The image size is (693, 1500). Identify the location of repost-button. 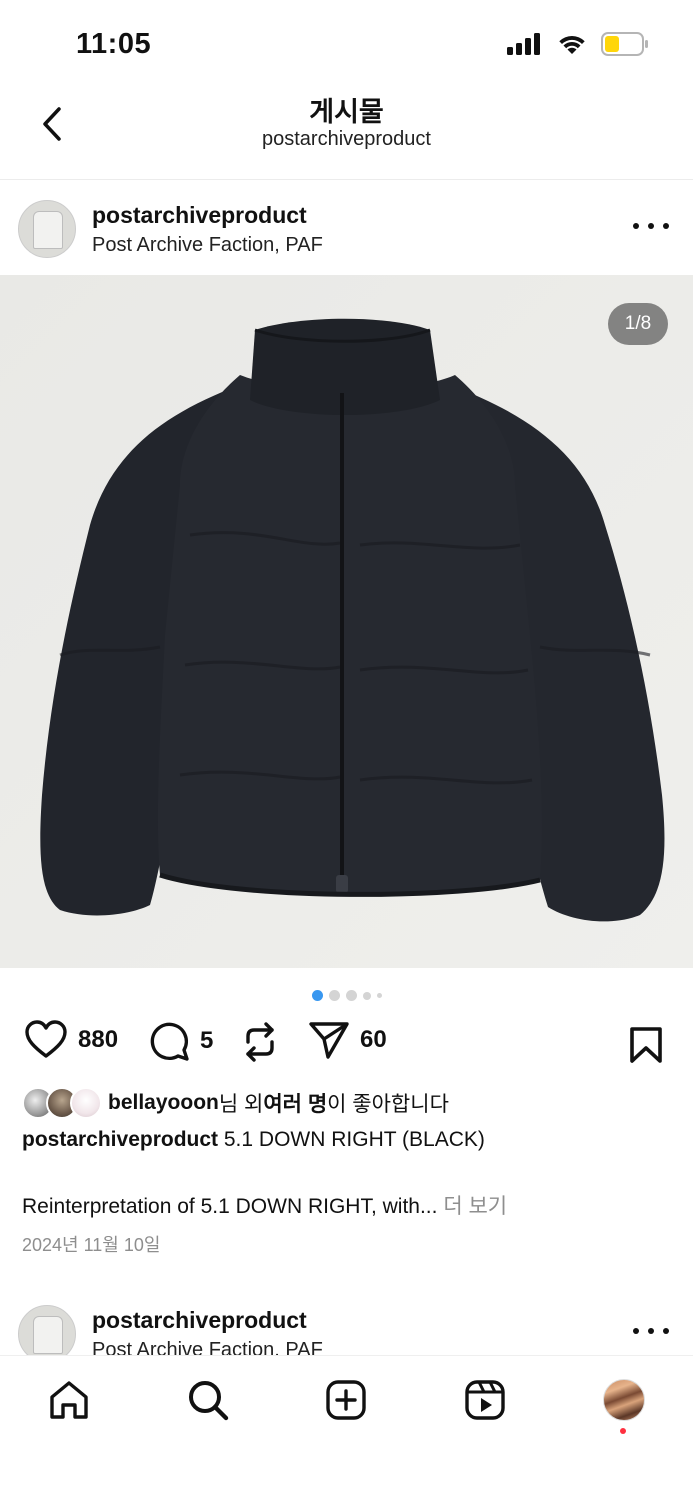
(260, 1042).